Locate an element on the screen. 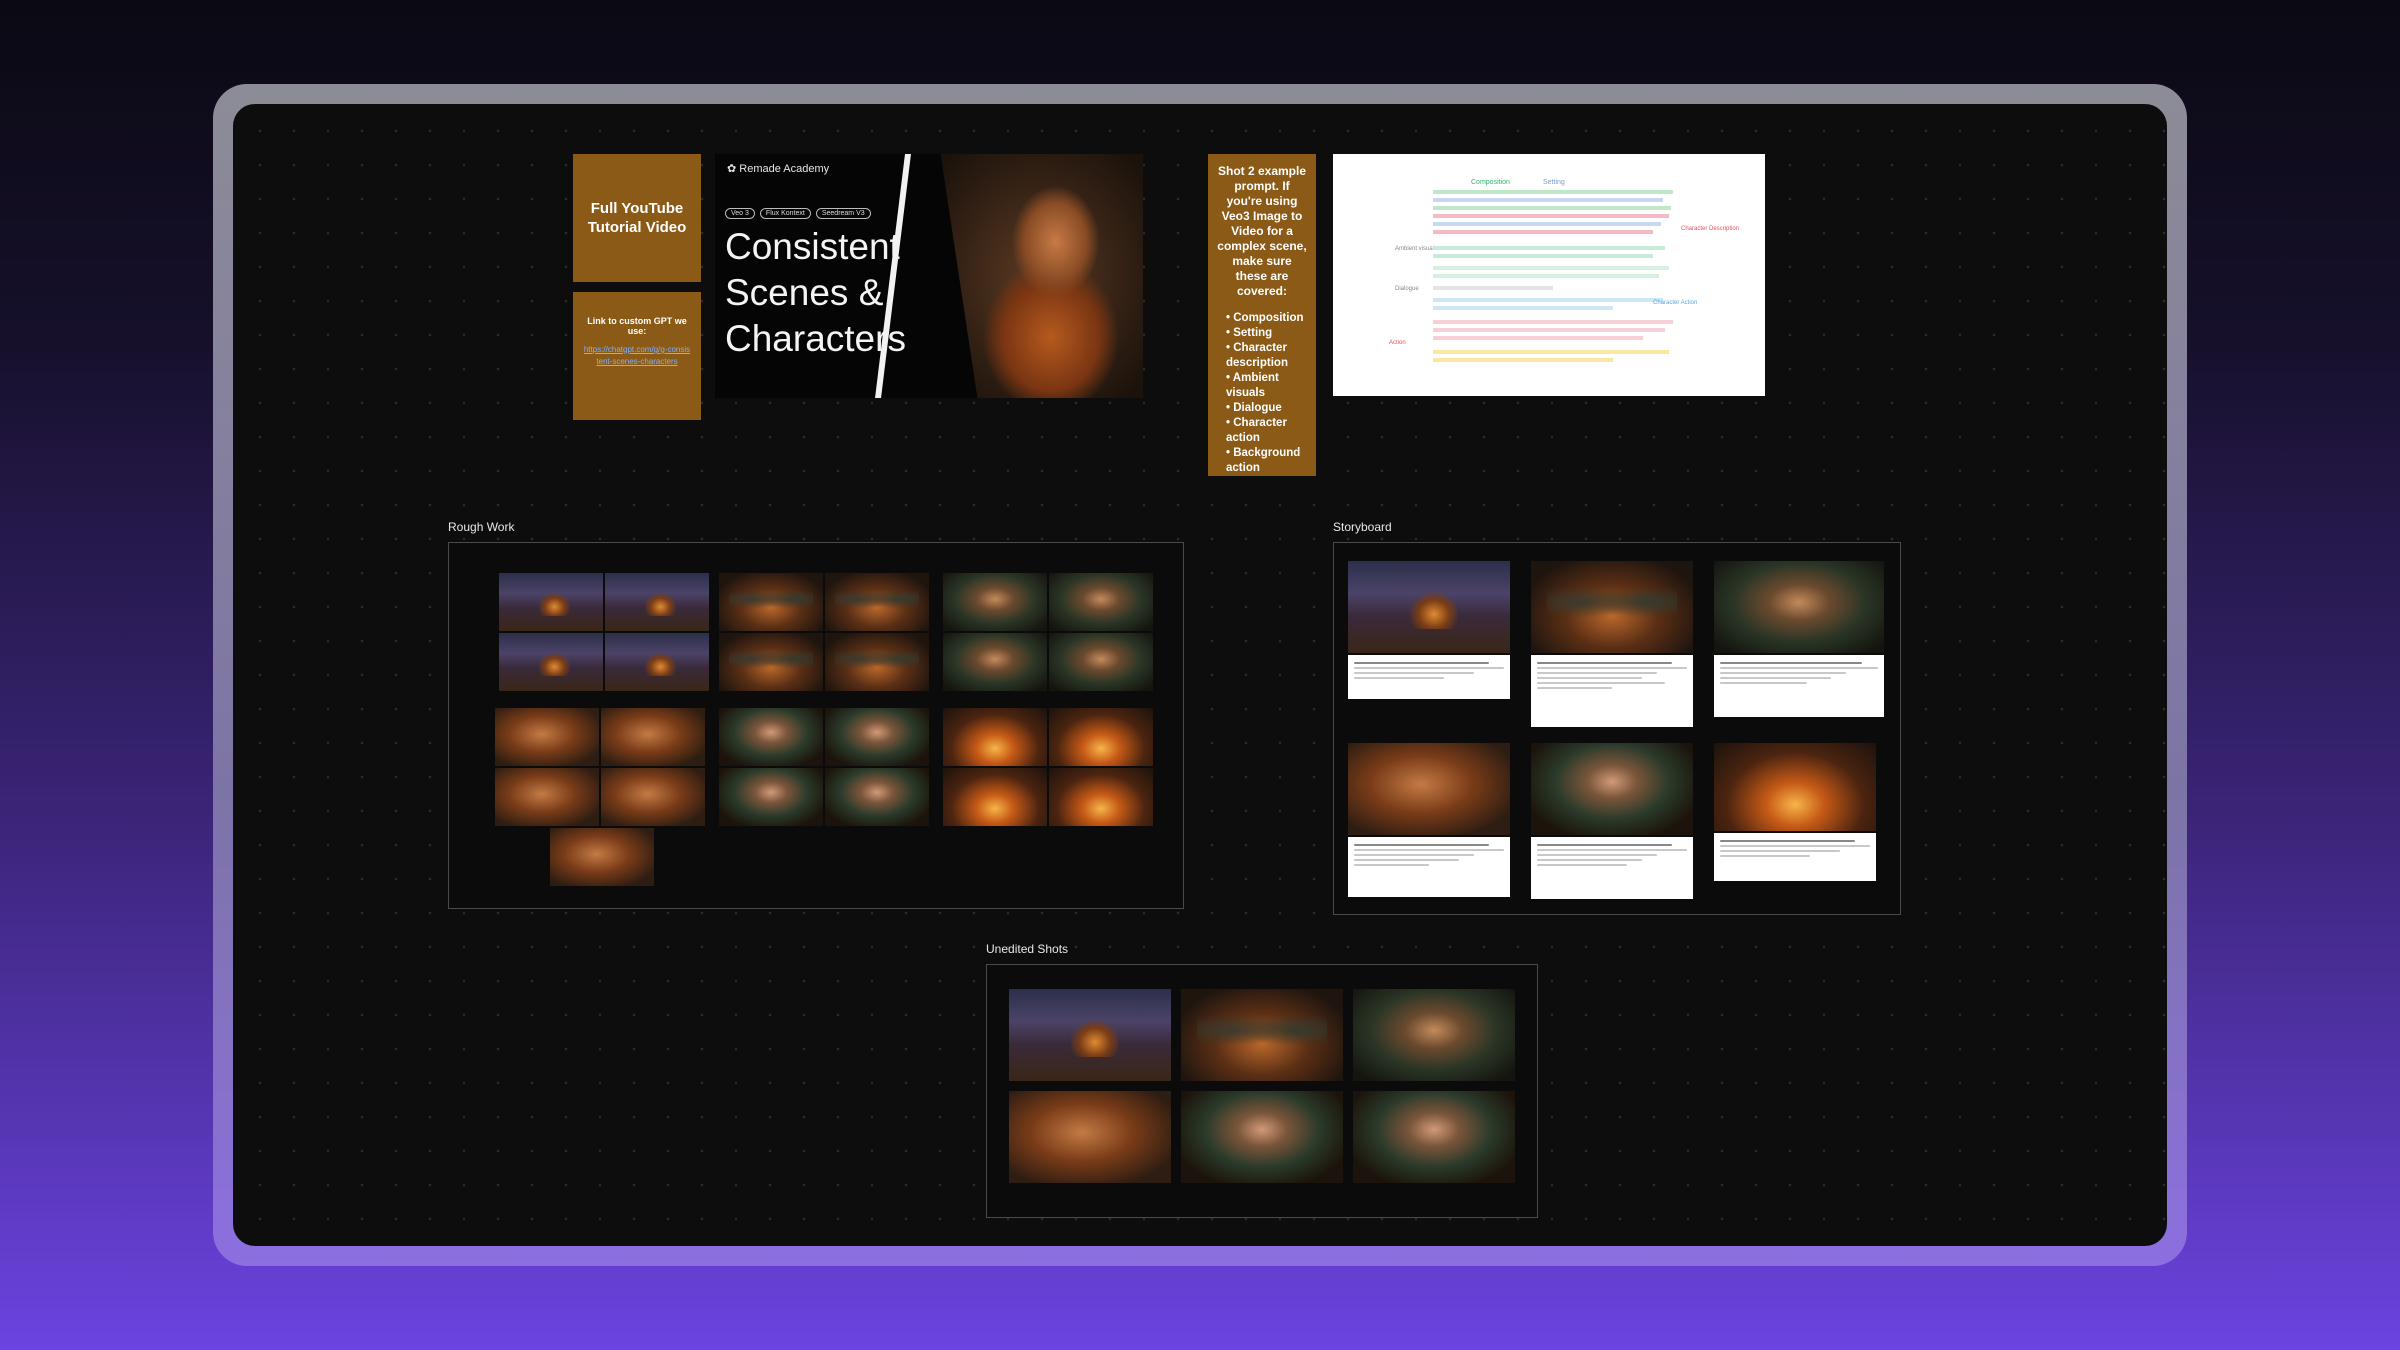 This screenshot has width=2400, height=1350. storyboard-label: Storyboard is located at coordinates (1362, 527).